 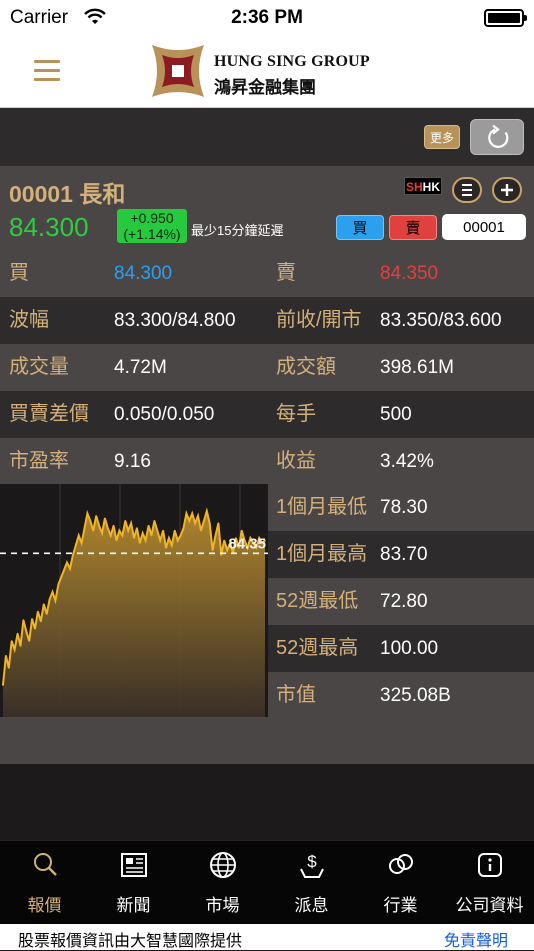 What do you see at coordinates (44, 883) in the screenshot?
I see `tab-search: 報價` at bounding box center [44, 883].